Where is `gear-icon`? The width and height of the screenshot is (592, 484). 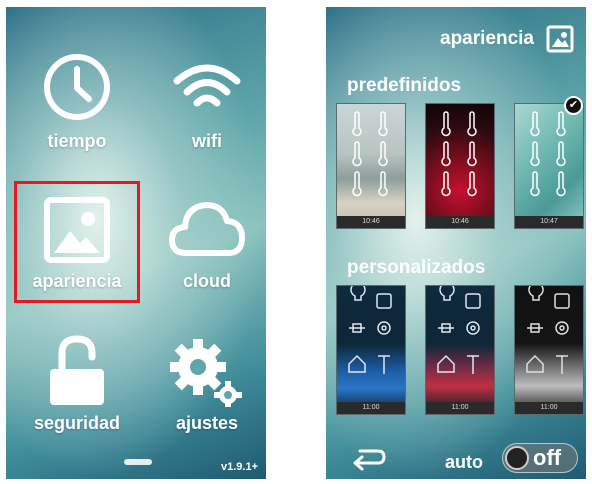
gear-icon is located at coordinates (206, 373).